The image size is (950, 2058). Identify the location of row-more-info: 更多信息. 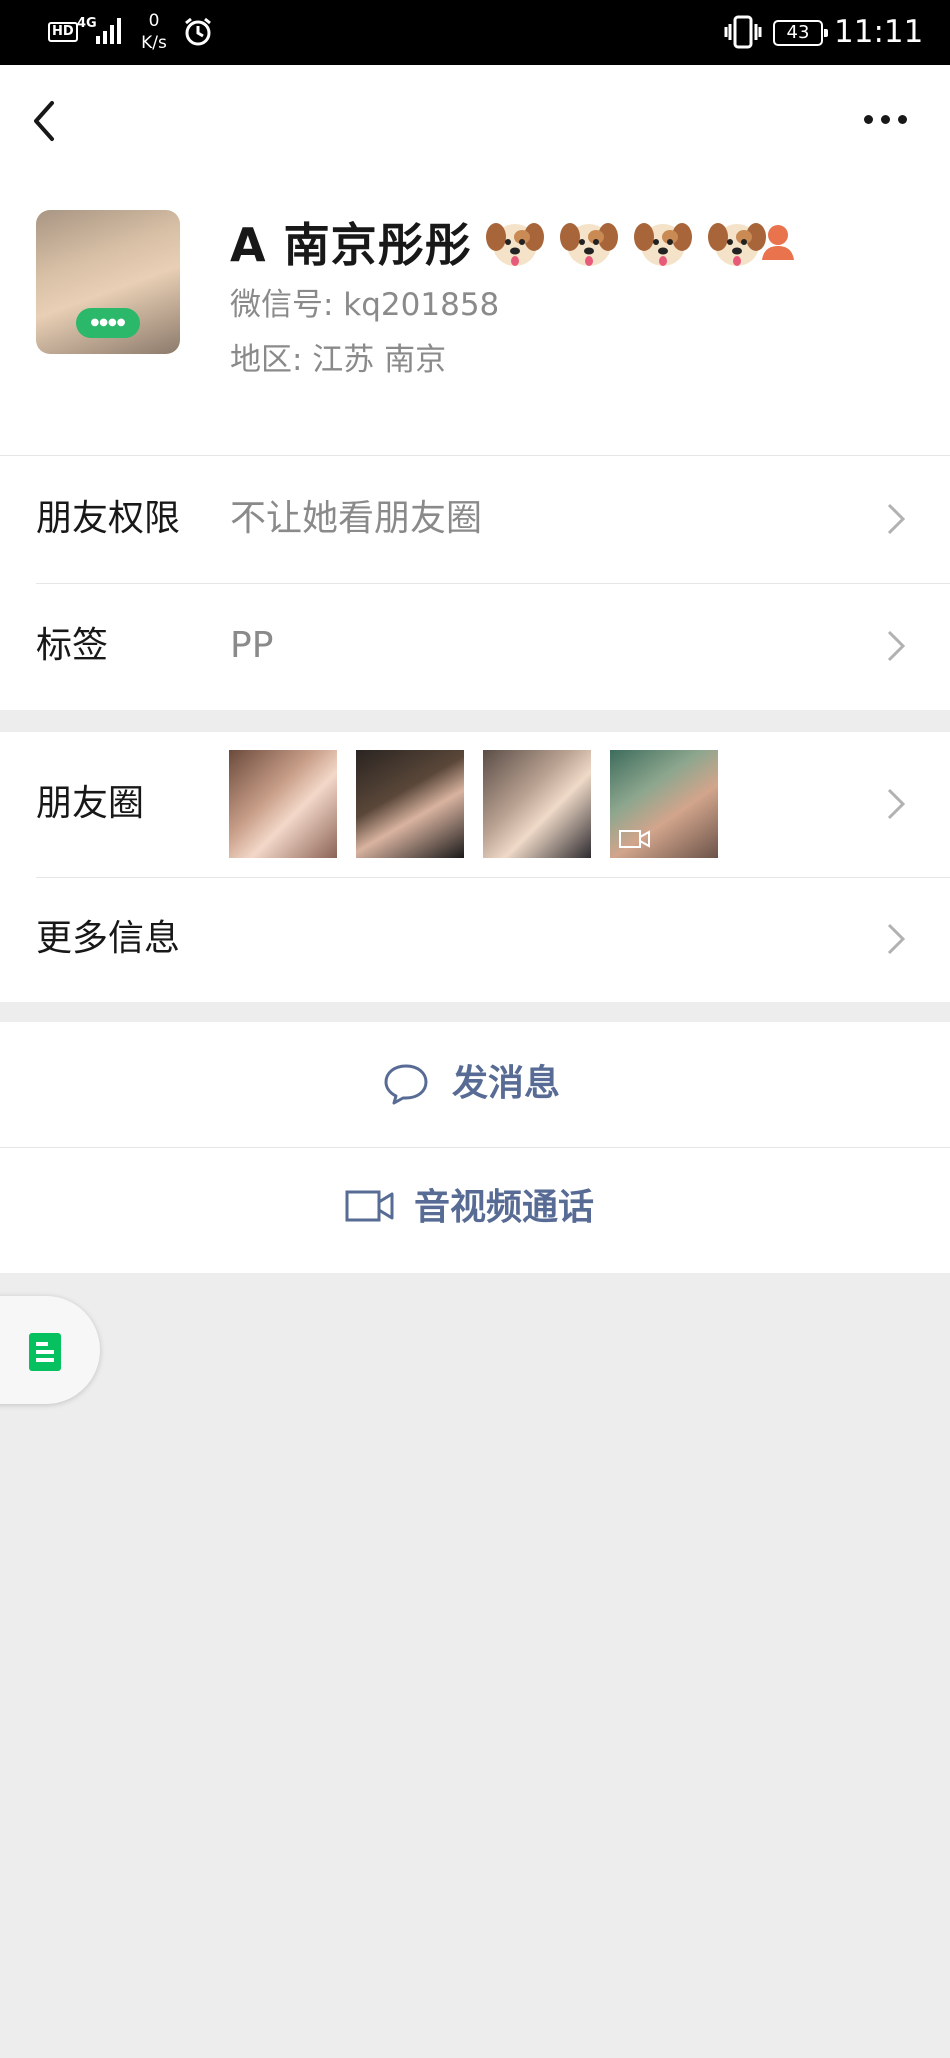
(475, 939).